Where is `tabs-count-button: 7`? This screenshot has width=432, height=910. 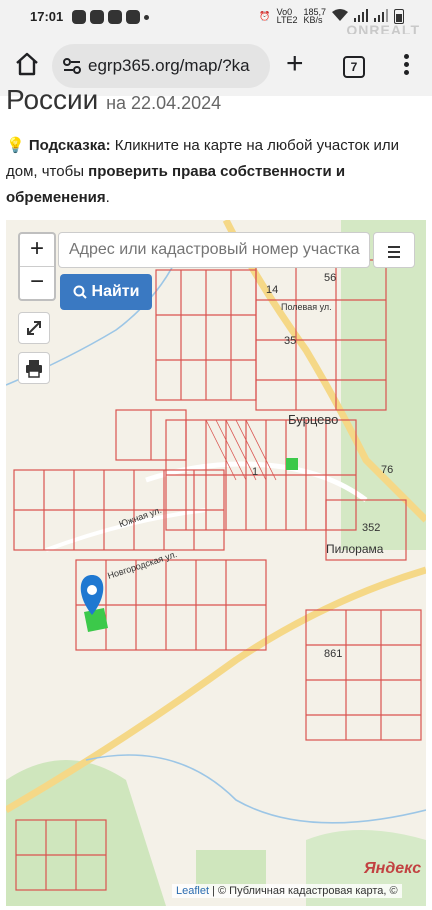 tabs-count-button: 7 is located at coordinates (354, 67).